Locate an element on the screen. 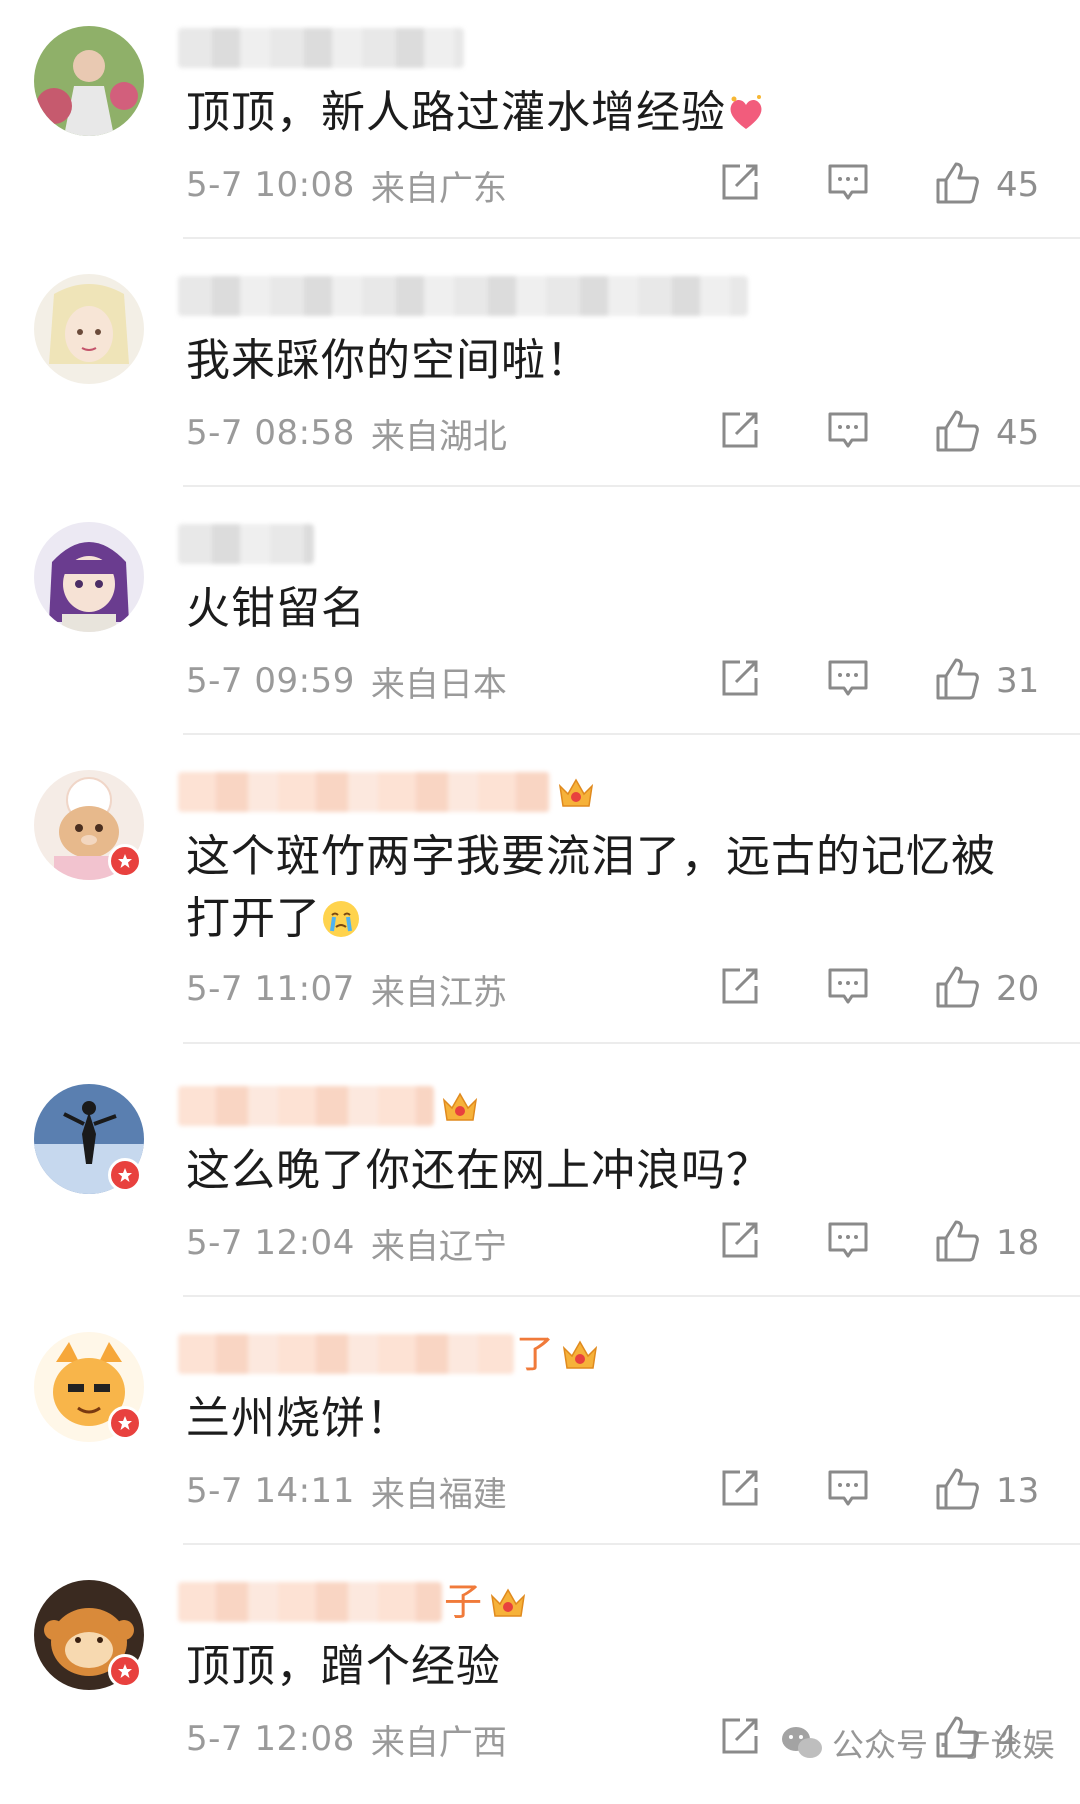  comment-actions: 31 is located at coordinates (540, 681).